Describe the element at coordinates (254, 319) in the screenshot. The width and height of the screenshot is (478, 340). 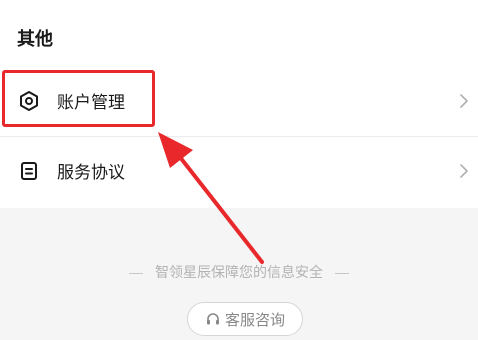
I see `customer-service-label: 客服咨询` at that location.